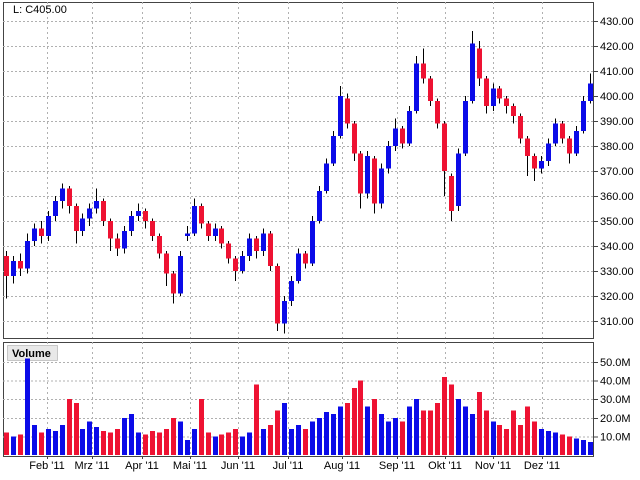 This screenshot has height=480, width=640. I want to click on price-tick-label: 340.00, so click(617, 247).